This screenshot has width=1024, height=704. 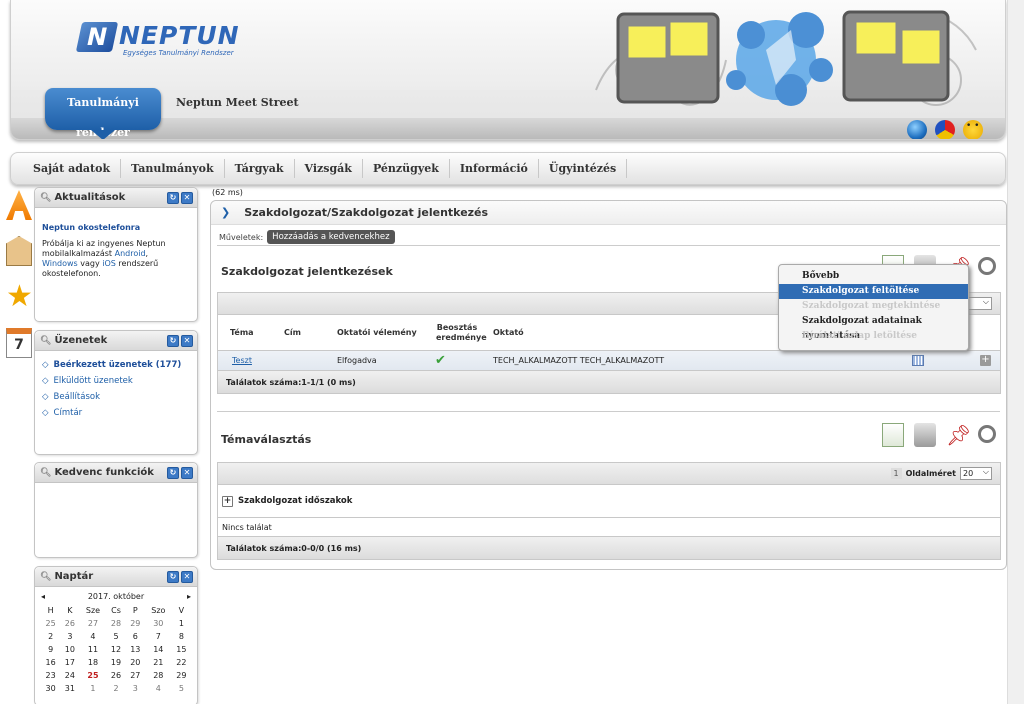 I want to click on calendar-day: 9, so click(x=50, y=649).